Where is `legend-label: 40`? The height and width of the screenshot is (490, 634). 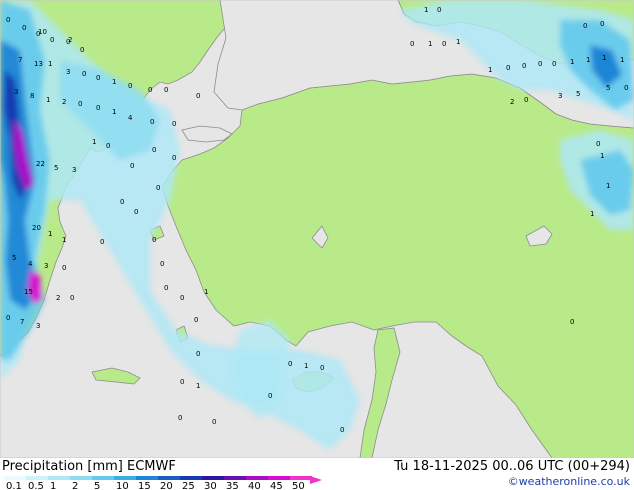 legend-label: 40 is located at coordinates (254, 485).